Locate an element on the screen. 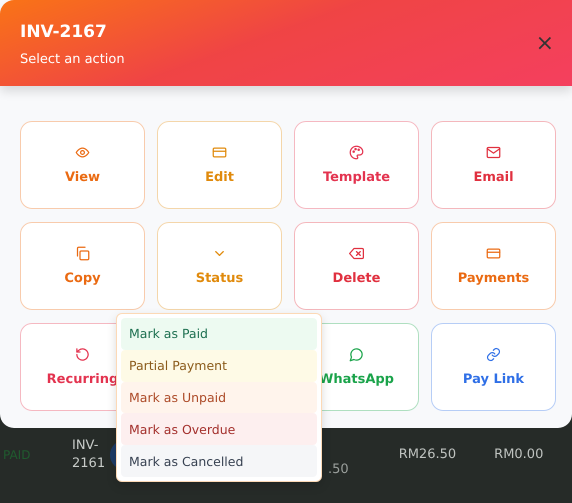 Image resolution: width=572 pixels, height=503 pixels. menu-item: Partial Payment is located at coordinates (219, 366).